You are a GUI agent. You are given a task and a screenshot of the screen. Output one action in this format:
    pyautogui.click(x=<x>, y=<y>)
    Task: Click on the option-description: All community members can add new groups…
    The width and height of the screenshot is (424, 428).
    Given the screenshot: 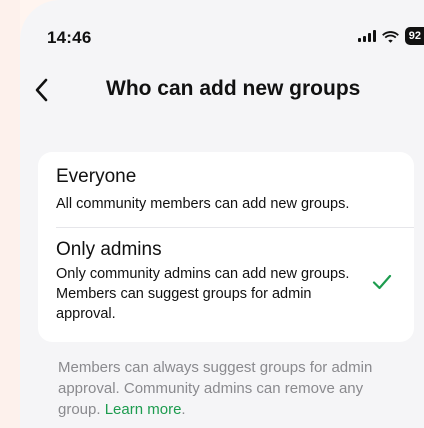 What is the action you would take?
    pyautogui.click(x=203, y=204)
    